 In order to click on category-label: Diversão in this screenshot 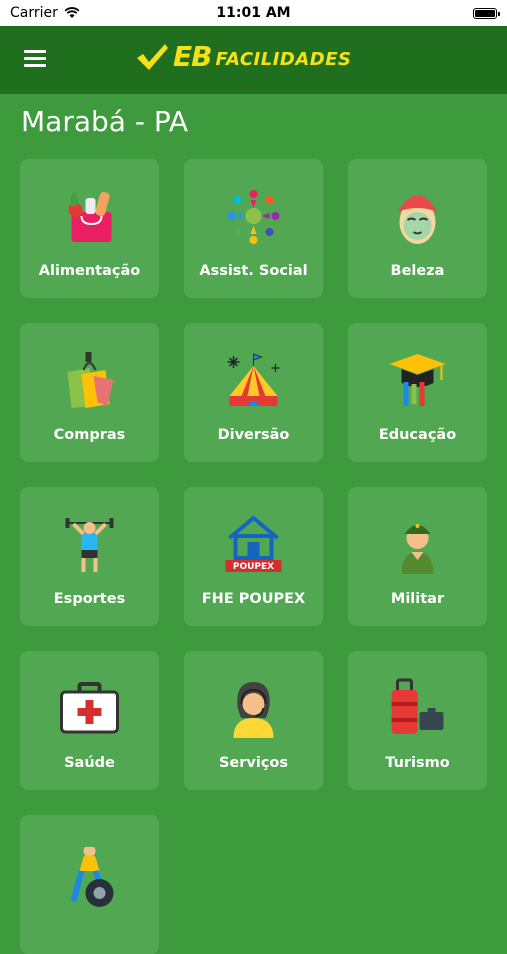, I will do `click(253, 435)`.